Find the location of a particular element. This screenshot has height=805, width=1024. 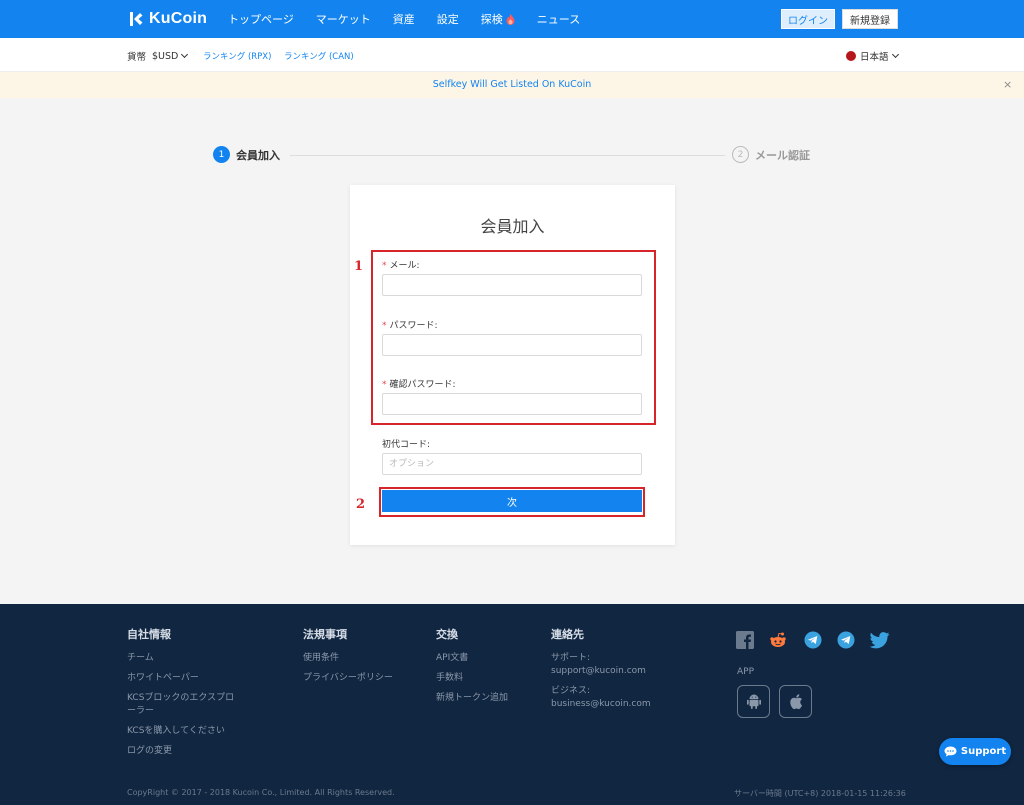

currency-selector: 貨幣 $USD is located at coordinates (158, 56).